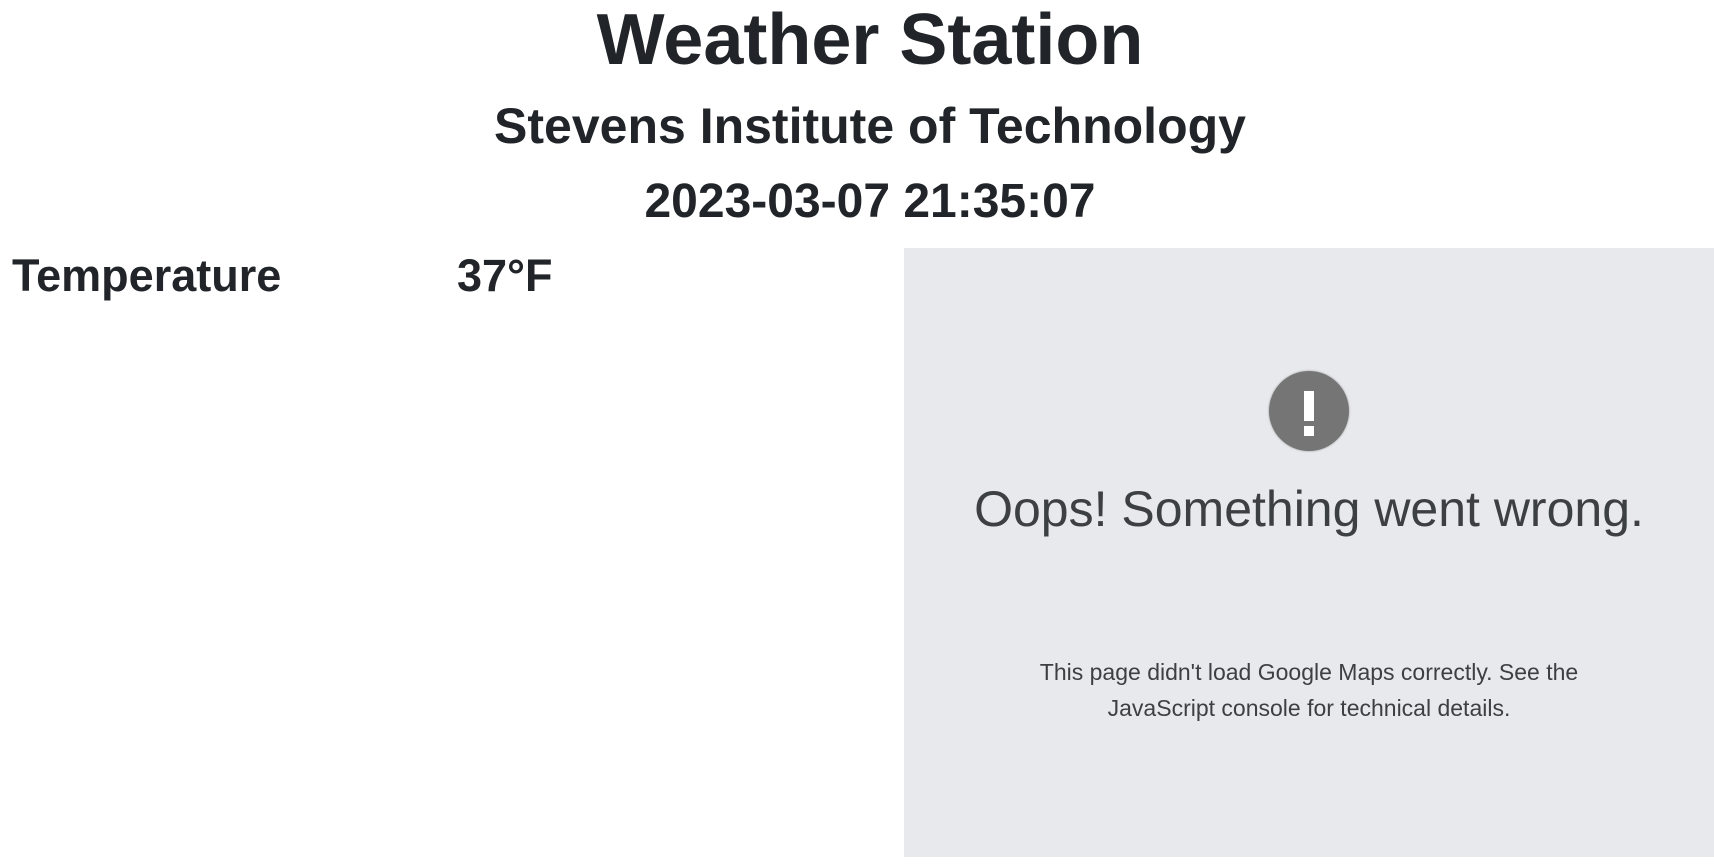  What do you see at coordinates (870, 40) in the screenshot?
I see `page-title: Weather Station` at bounding box center [870, 40].